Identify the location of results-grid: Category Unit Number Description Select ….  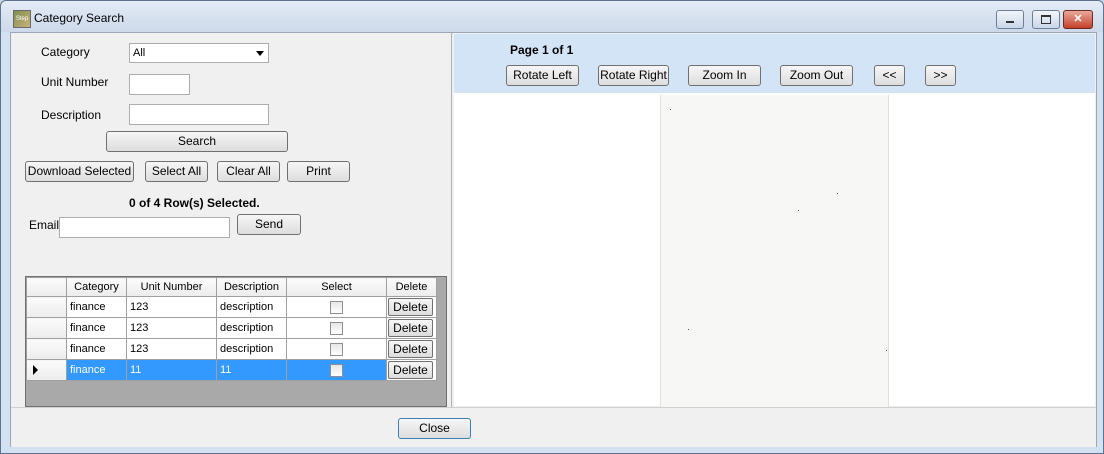
(236, 341).